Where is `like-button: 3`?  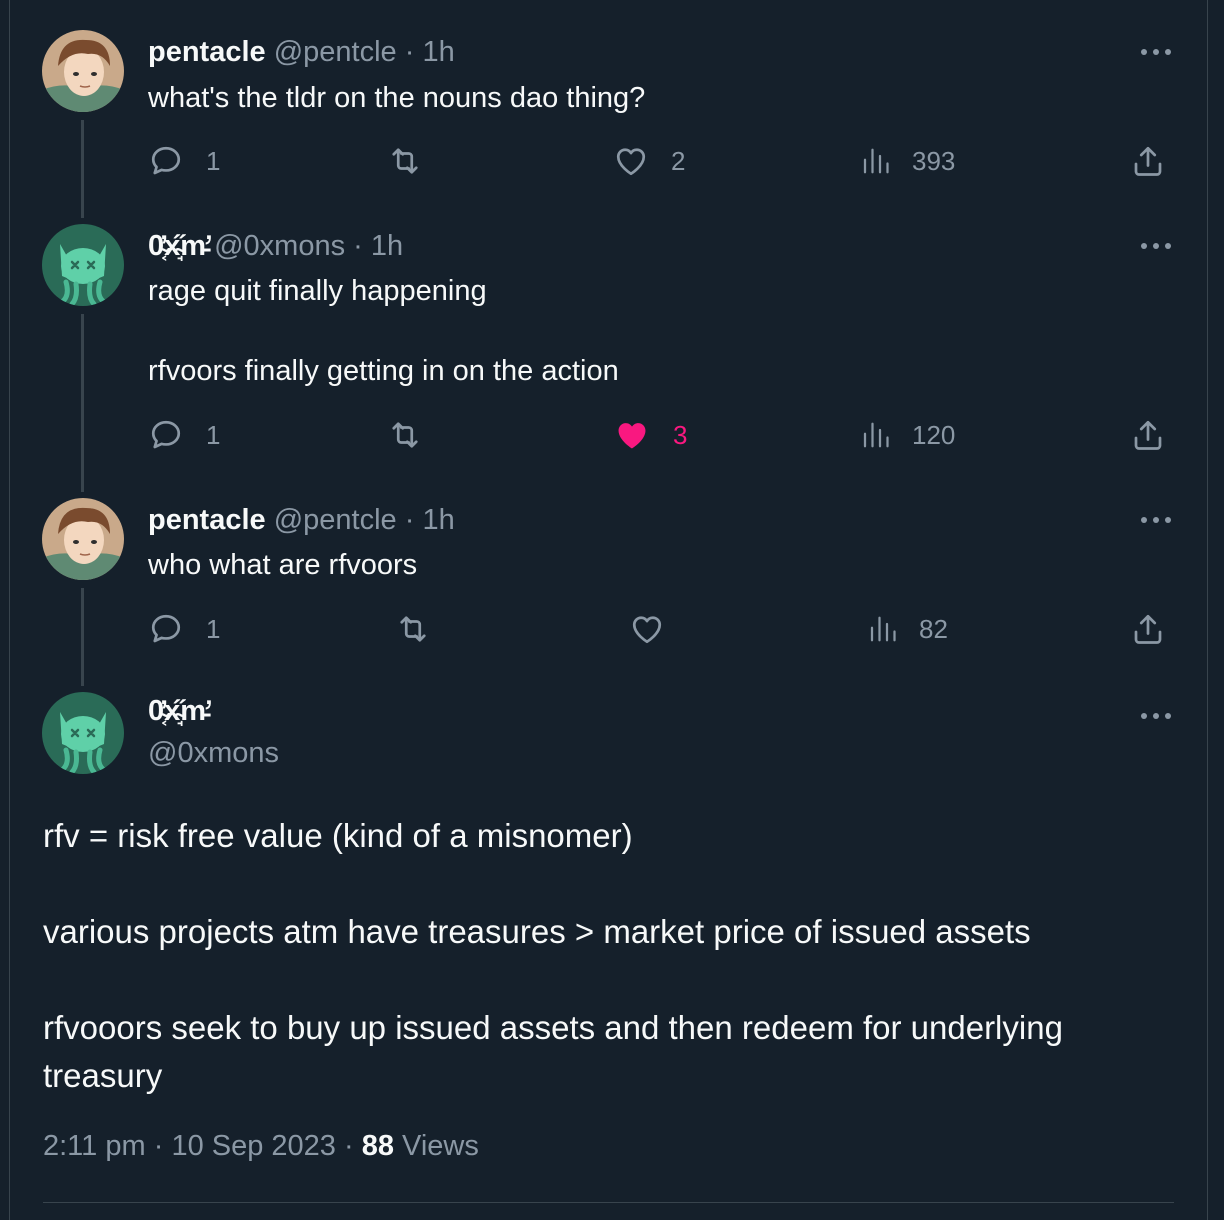 like-button: 3 is located at coordinates (650, 435).